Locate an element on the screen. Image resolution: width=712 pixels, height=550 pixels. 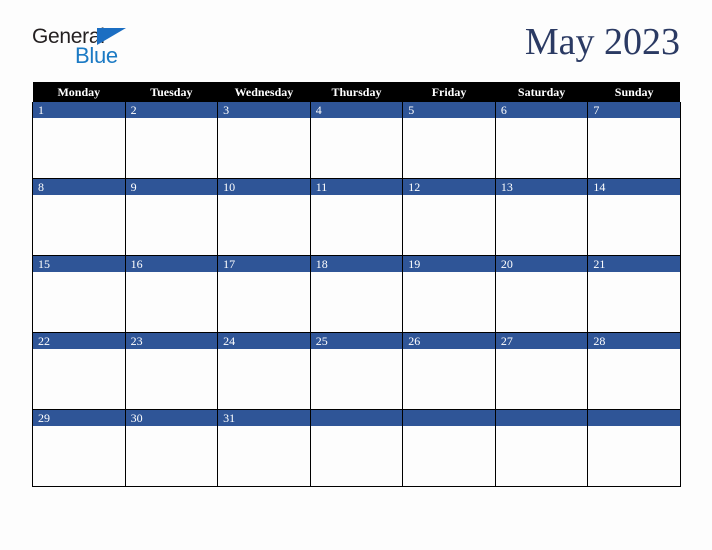
day-number: 21 is located at coordinates (634, 264).